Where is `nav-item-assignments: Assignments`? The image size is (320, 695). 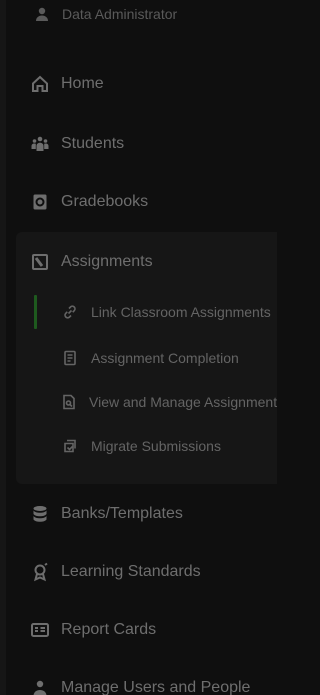
nav-item-assignments: Assignments is located at coordinates (138, 262).